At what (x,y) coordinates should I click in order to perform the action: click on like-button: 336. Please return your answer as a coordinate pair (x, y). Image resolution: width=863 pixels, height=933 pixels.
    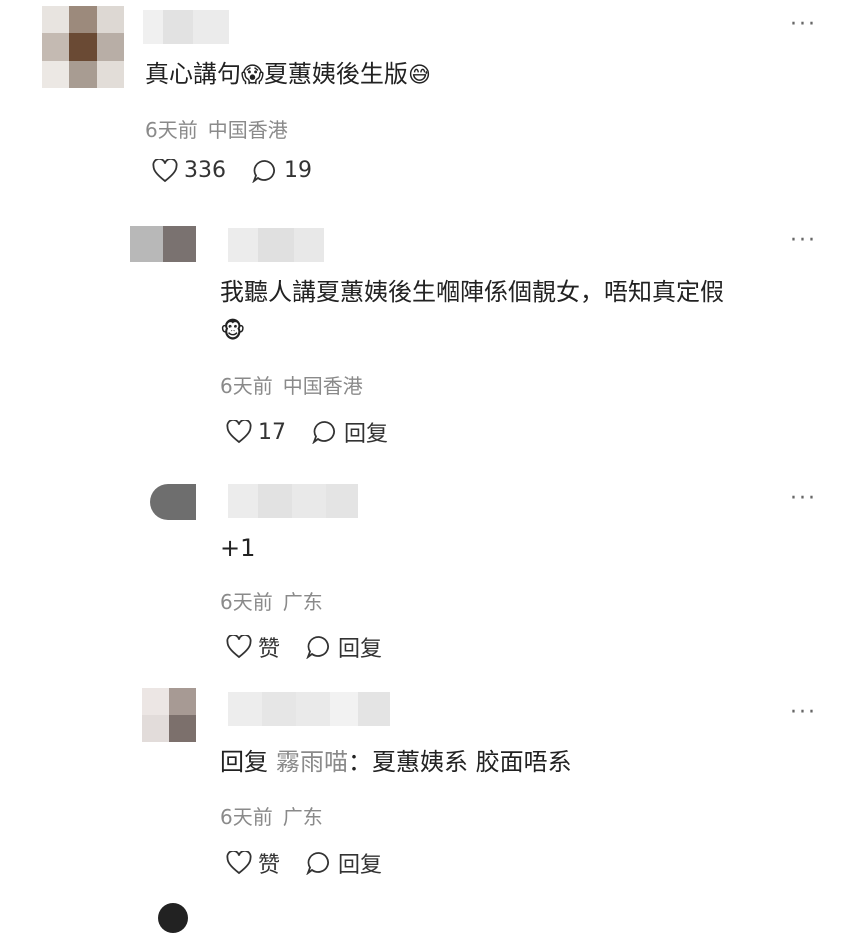
    Looking at the image, I should click on (189, 170).